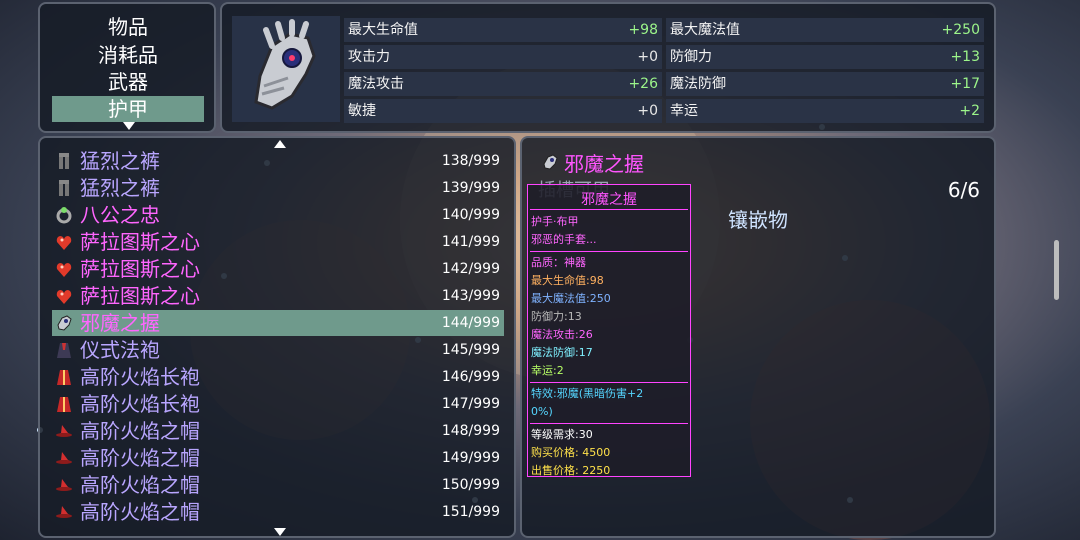  What do you see at coordinates (278, 269) in the screenshot?
I see `list-item: 萨拉图斯之心 142/999` at bounding box center [278, 269].